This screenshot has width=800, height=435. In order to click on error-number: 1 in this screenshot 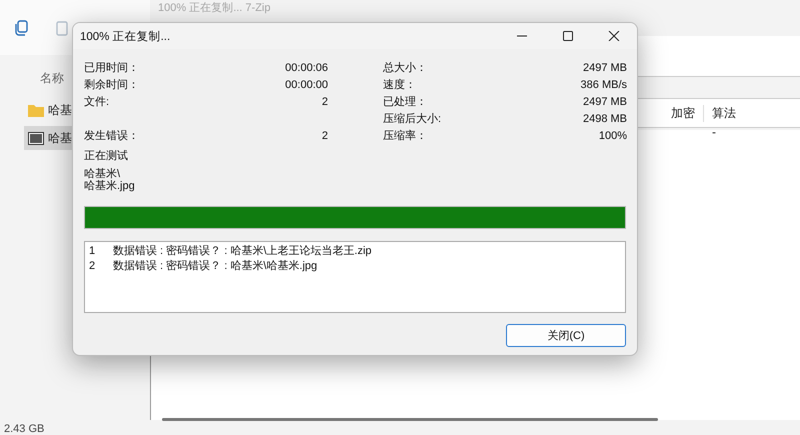, I will do `click(92, 251)`.